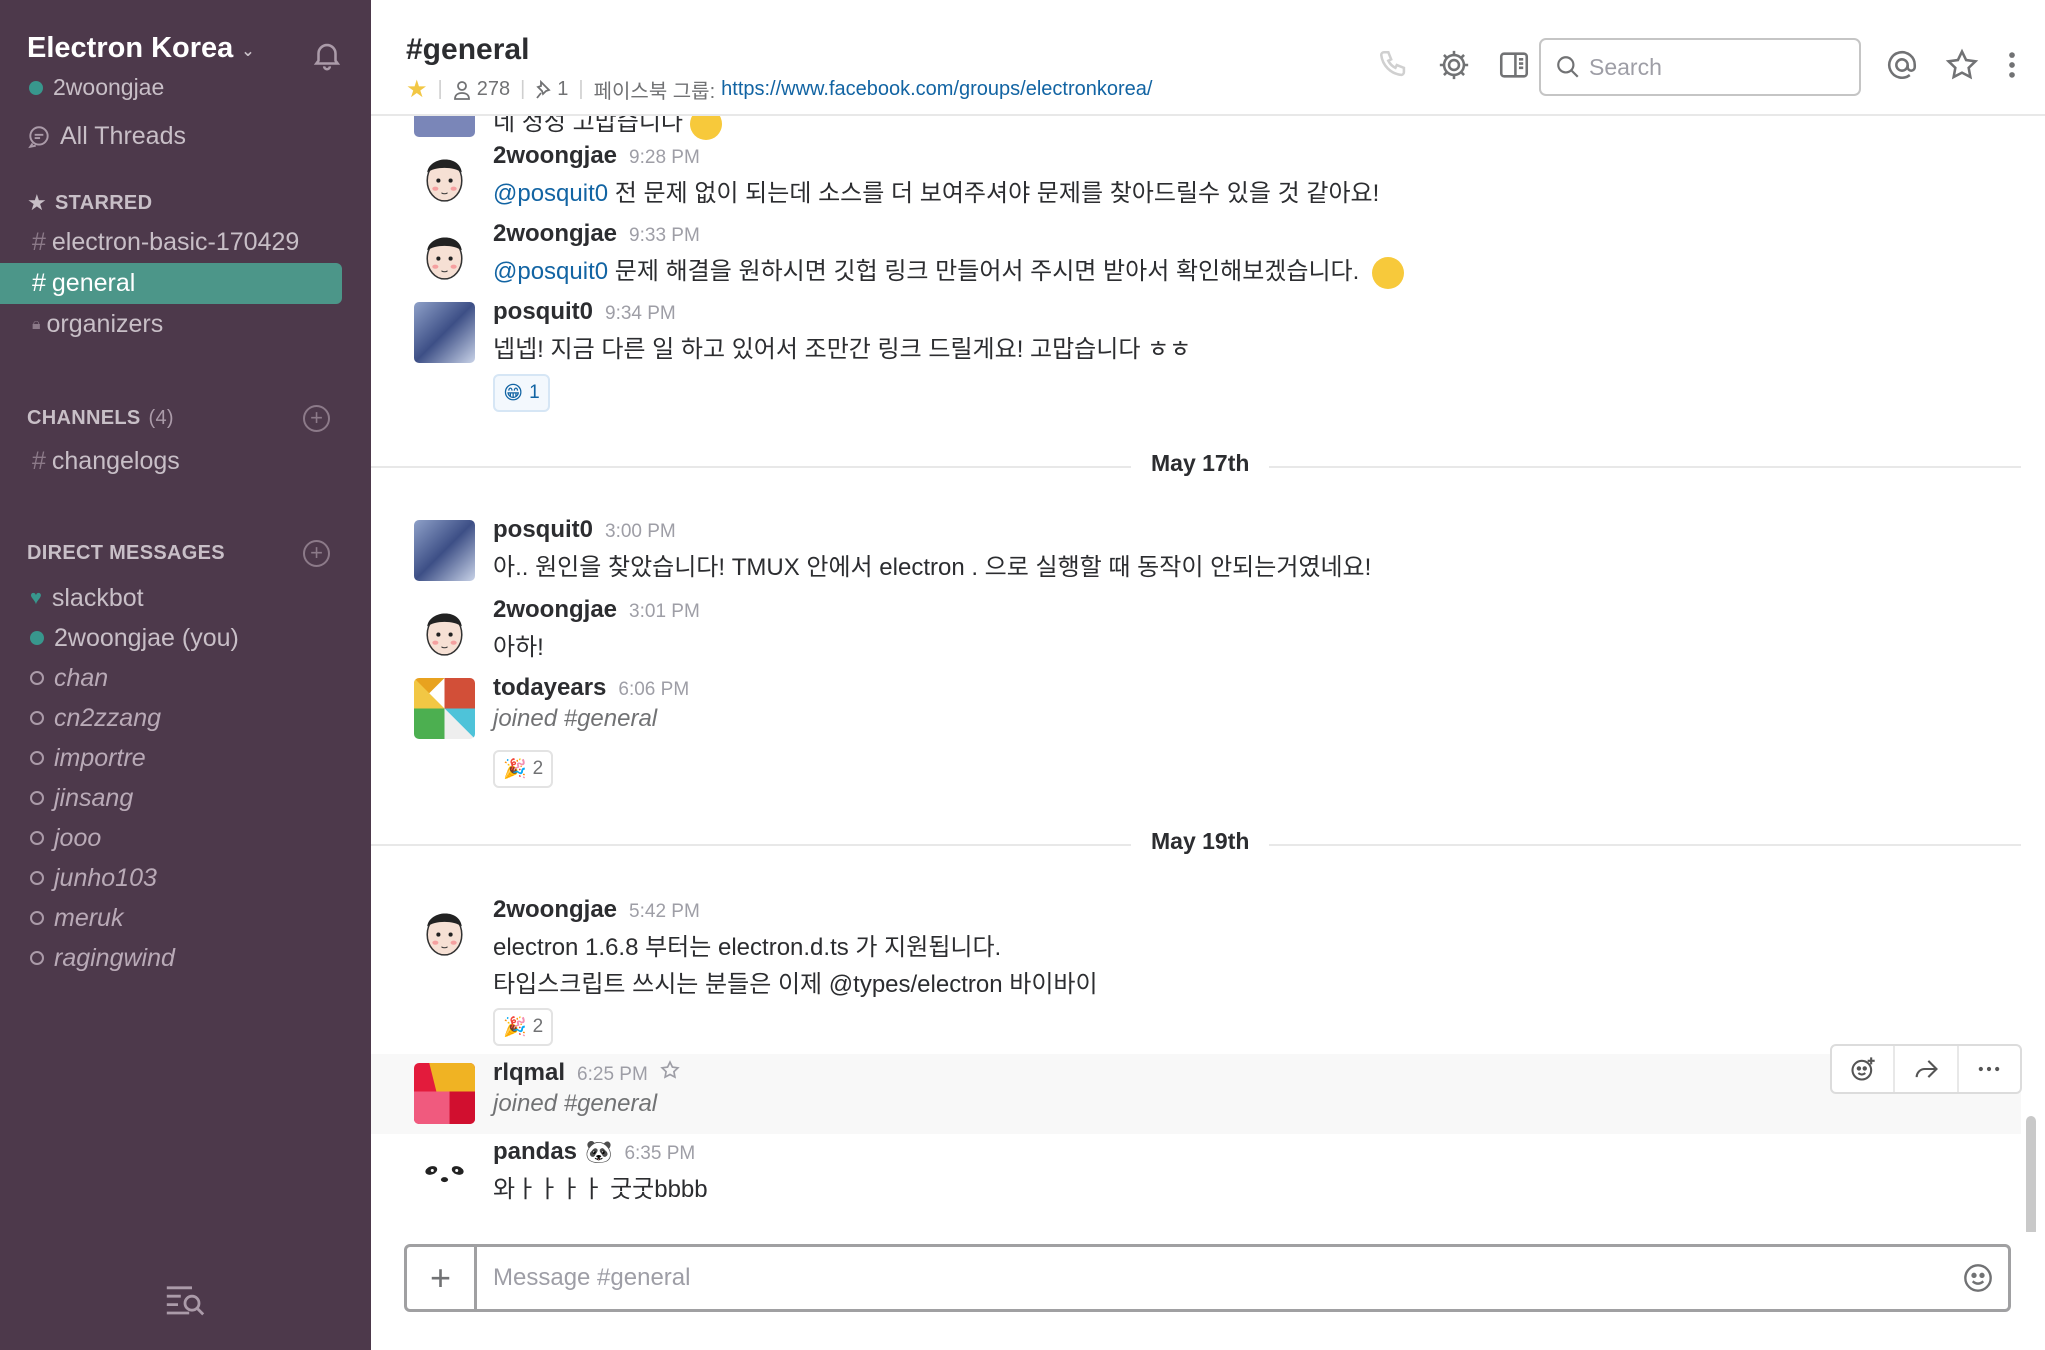  Describe the element at coordinates (2012, 65) in the screenshot. I see `more-vertical-icon` at that location.